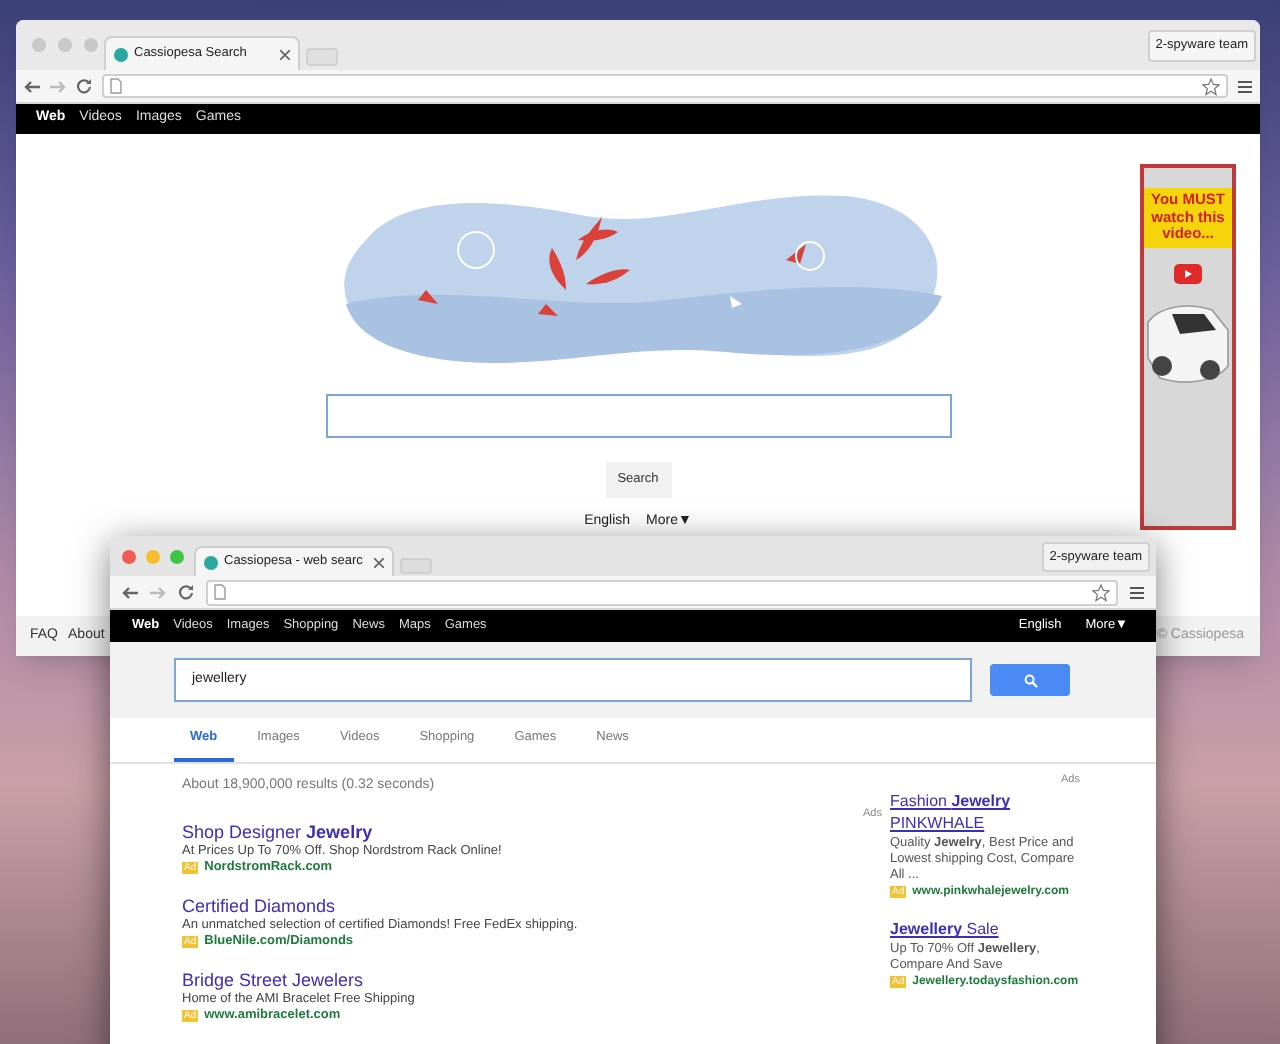 The height and width of the screenshot is (1044, 1280). What do you see at coordinates (259, 906) in the screenshot?
I see `result-title-link: Certified Diamonds` at bounding box center [259, 906].